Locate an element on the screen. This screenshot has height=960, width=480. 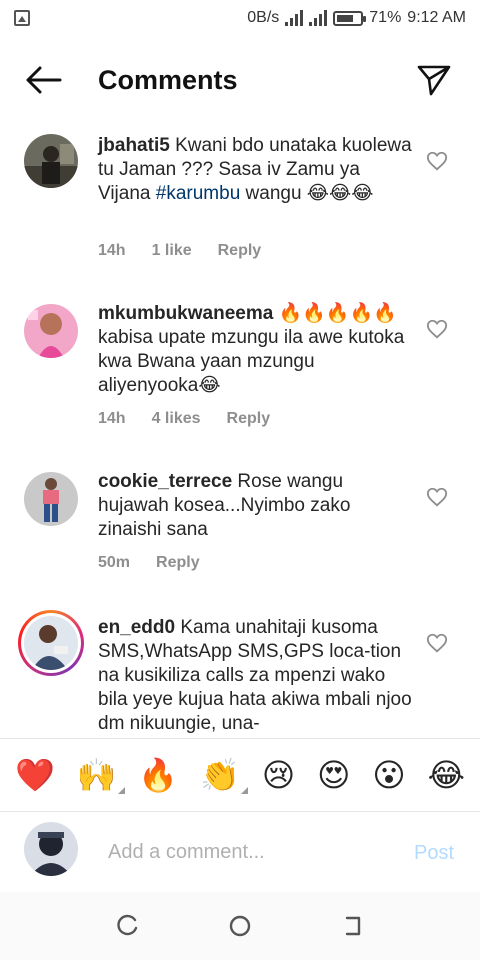
back-button is located at coordinates (44, 80).